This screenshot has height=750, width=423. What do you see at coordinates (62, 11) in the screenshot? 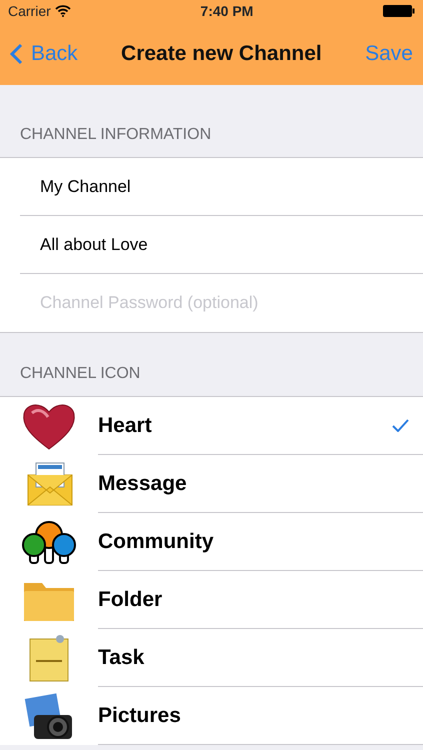
I see `wifi-icon` at bounding box center [62, 11].